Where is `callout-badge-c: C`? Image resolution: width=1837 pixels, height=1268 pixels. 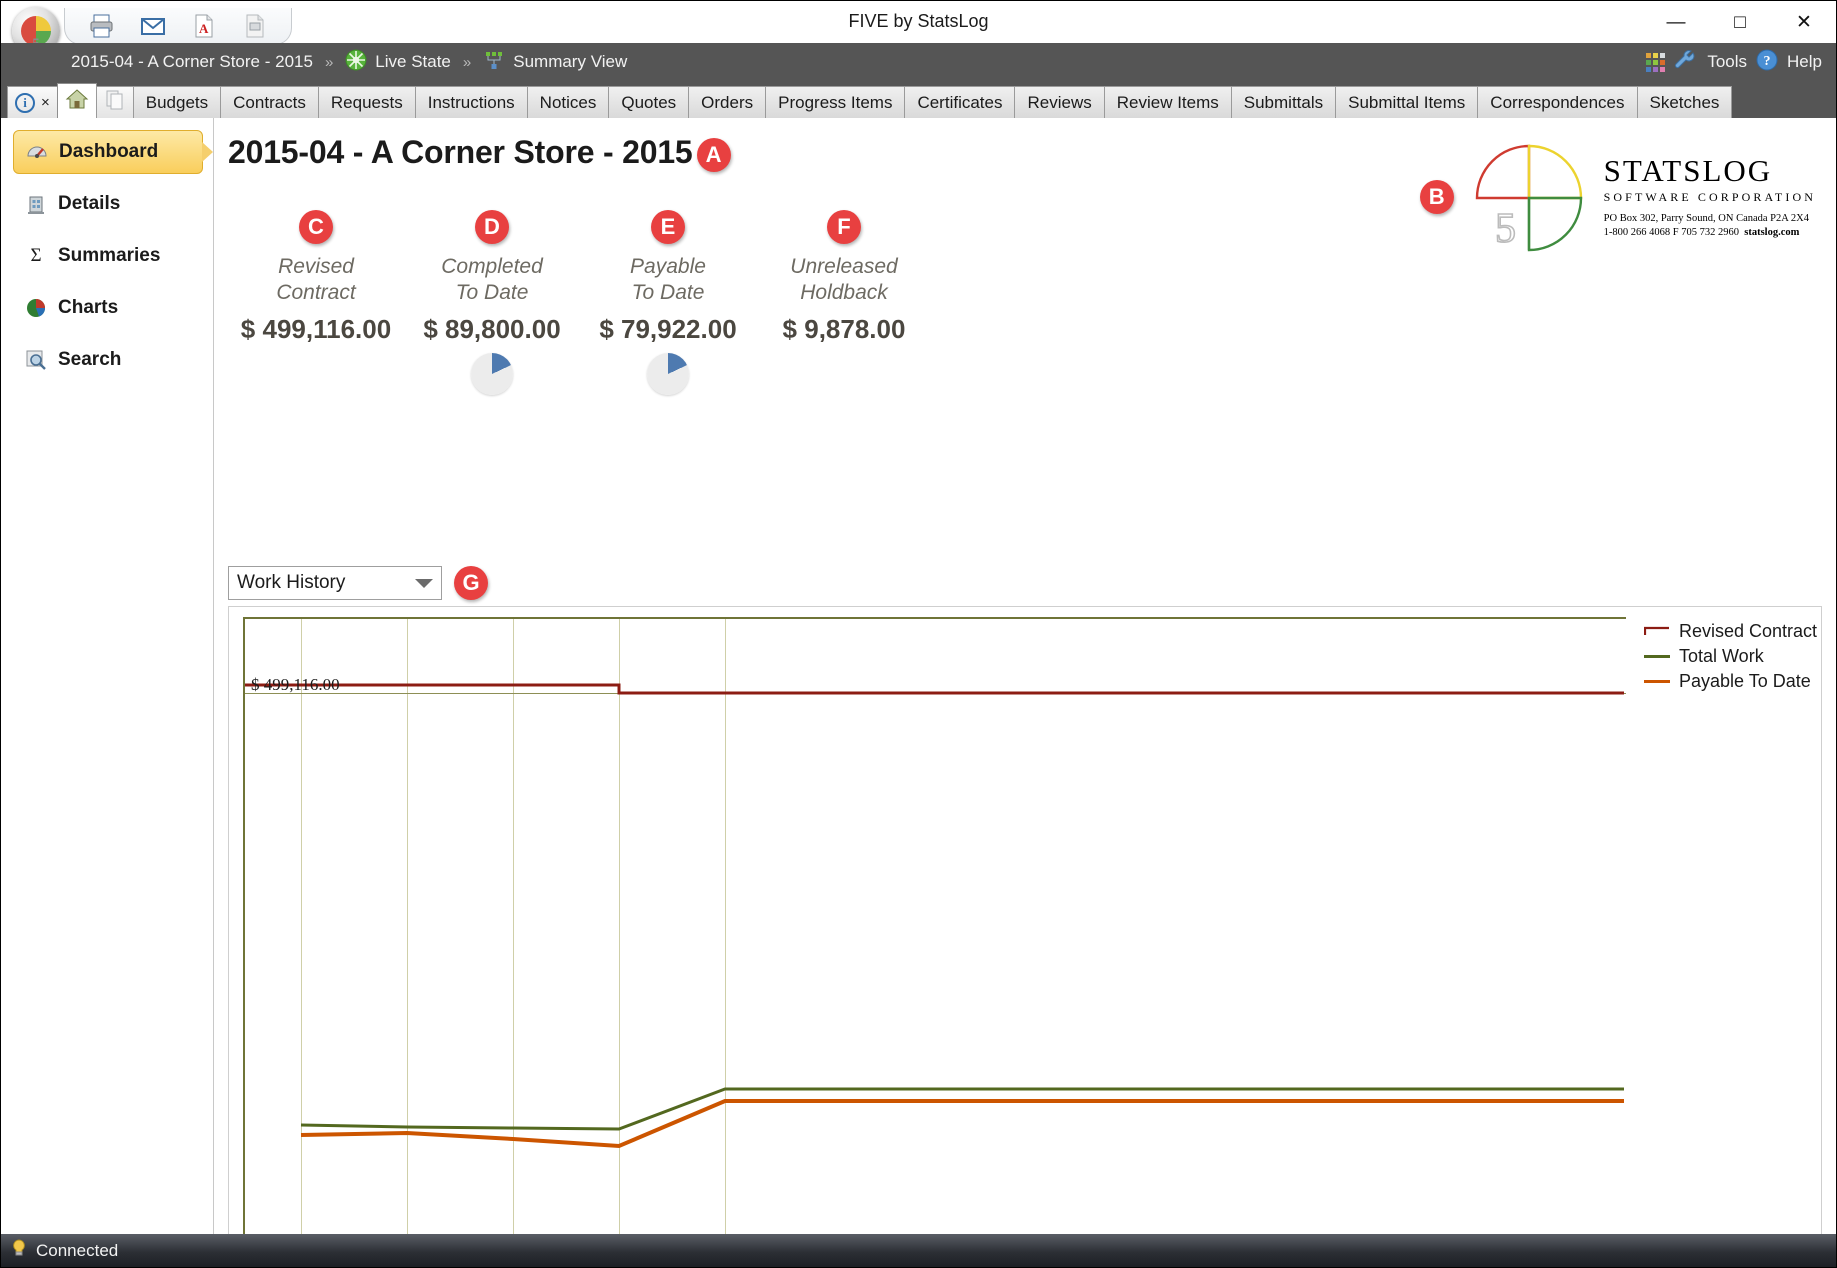
callout-badge-c: C is located at coordinates (316, 227).